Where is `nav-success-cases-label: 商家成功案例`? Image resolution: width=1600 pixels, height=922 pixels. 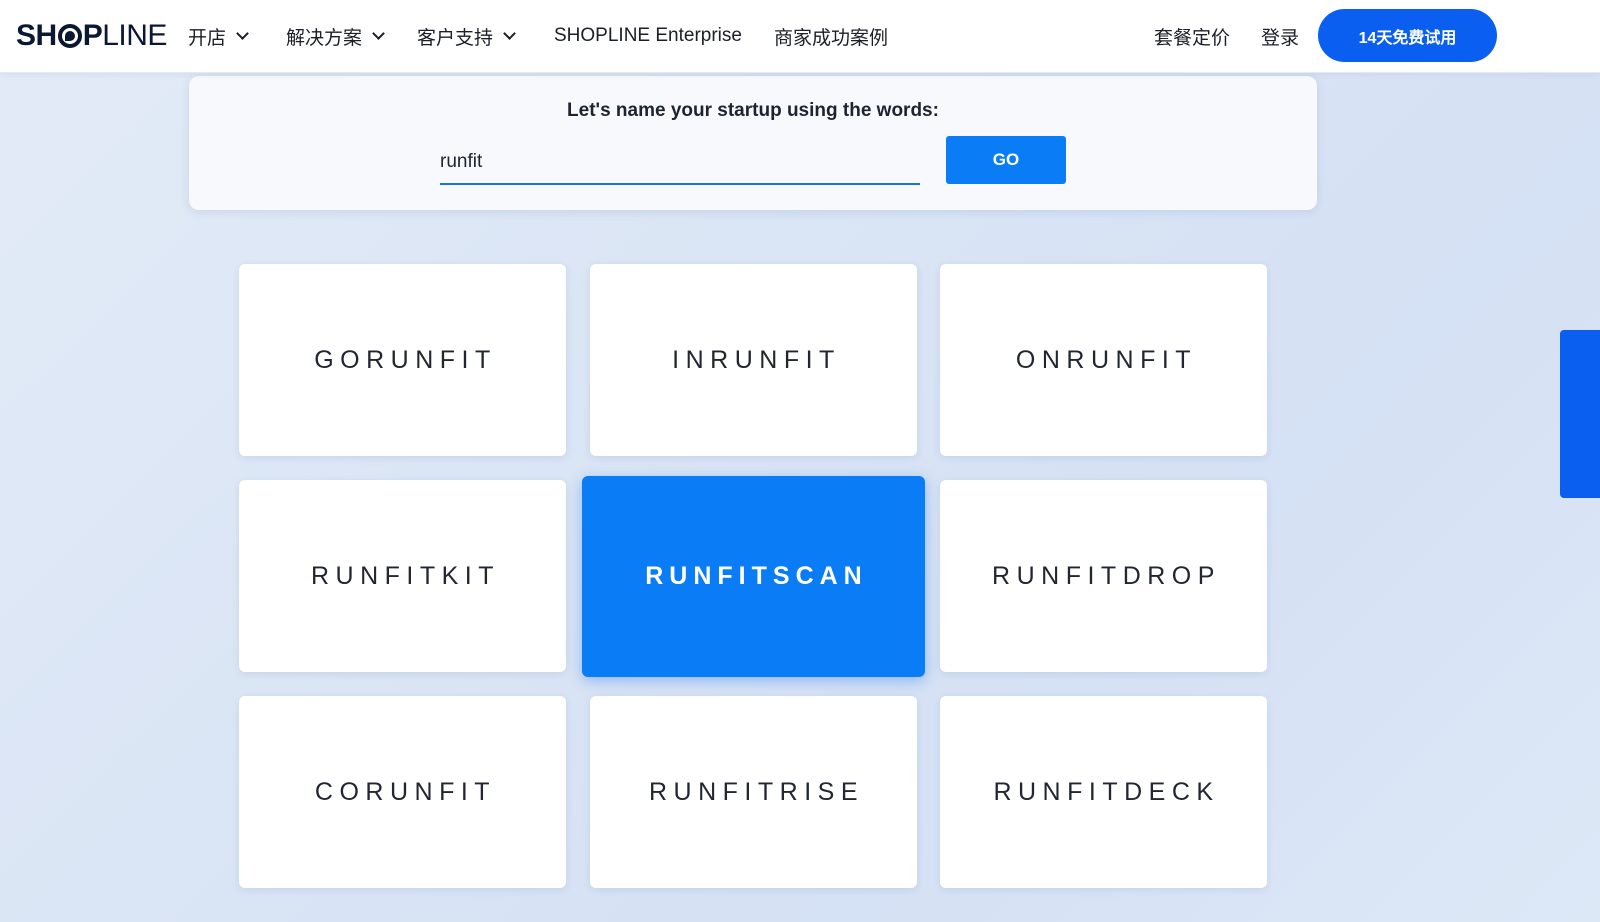 nav-success-cases-label: 商家成功案例 is located at coordinates (831, 38).